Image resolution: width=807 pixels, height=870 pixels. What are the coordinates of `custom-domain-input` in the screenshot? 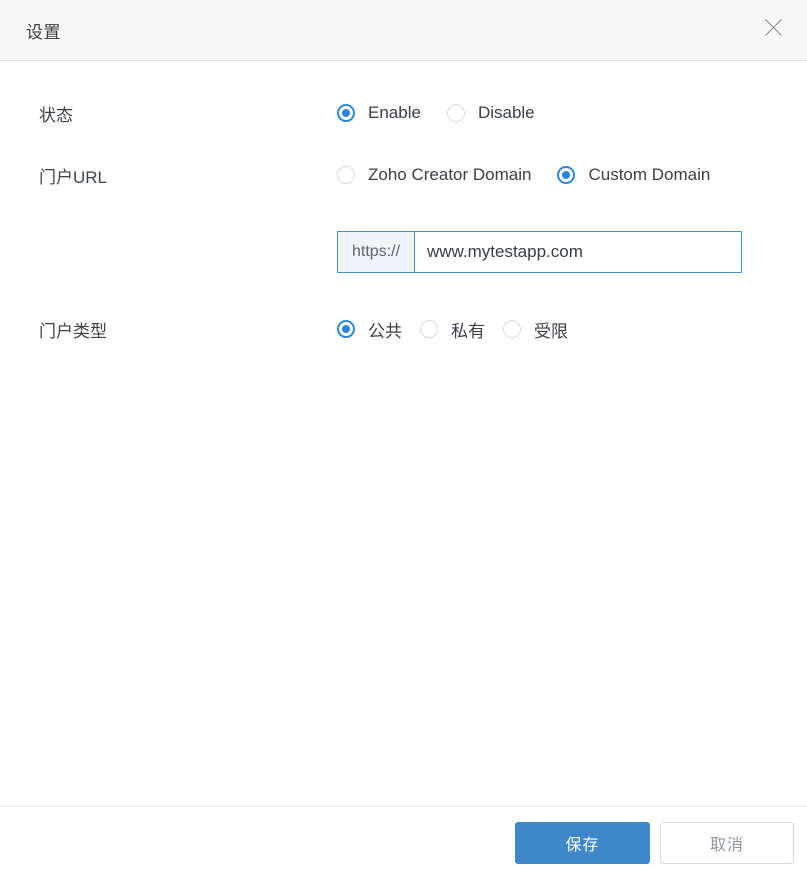 It's located at (578, 252).